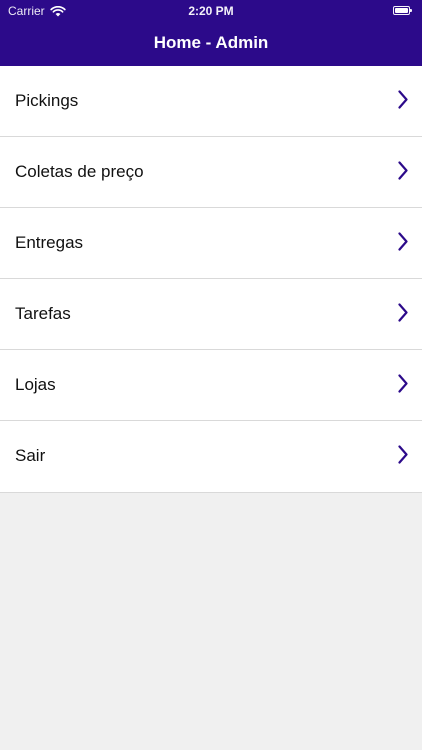  I want to click on menu-item-label: Pickings, so click(47, 100).